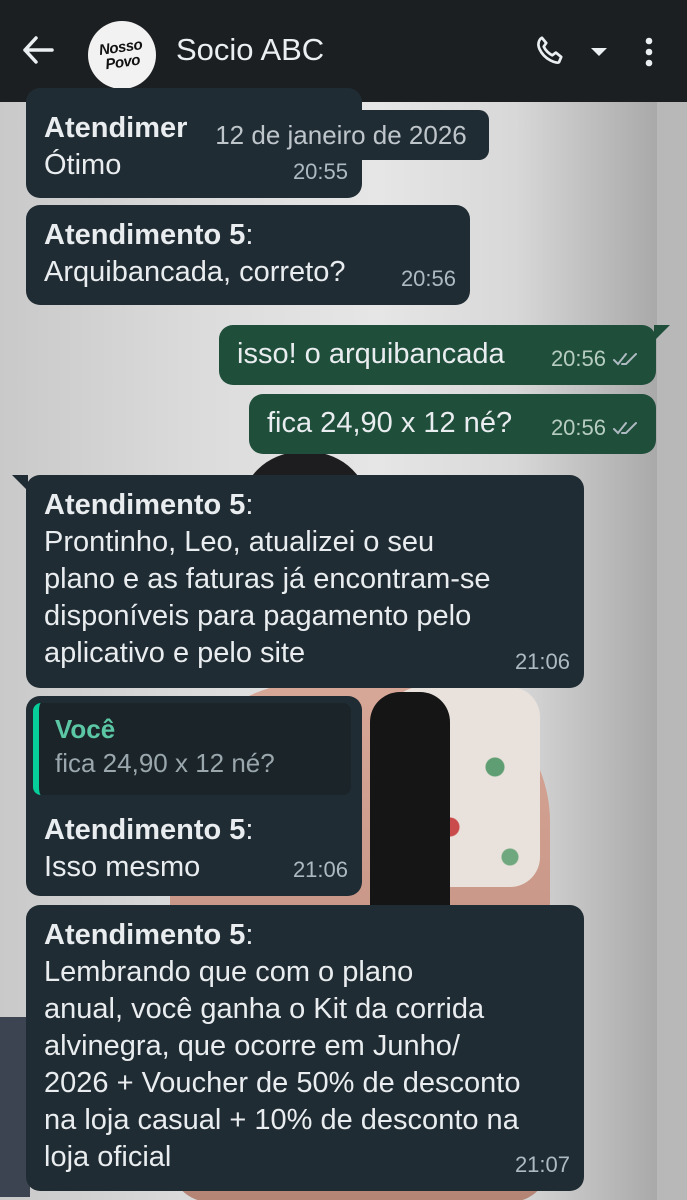  What do you see at coordinates (542, 1164) in the screenshot?
I see `message-time: 21:07` at bounding box center [542, 1164].